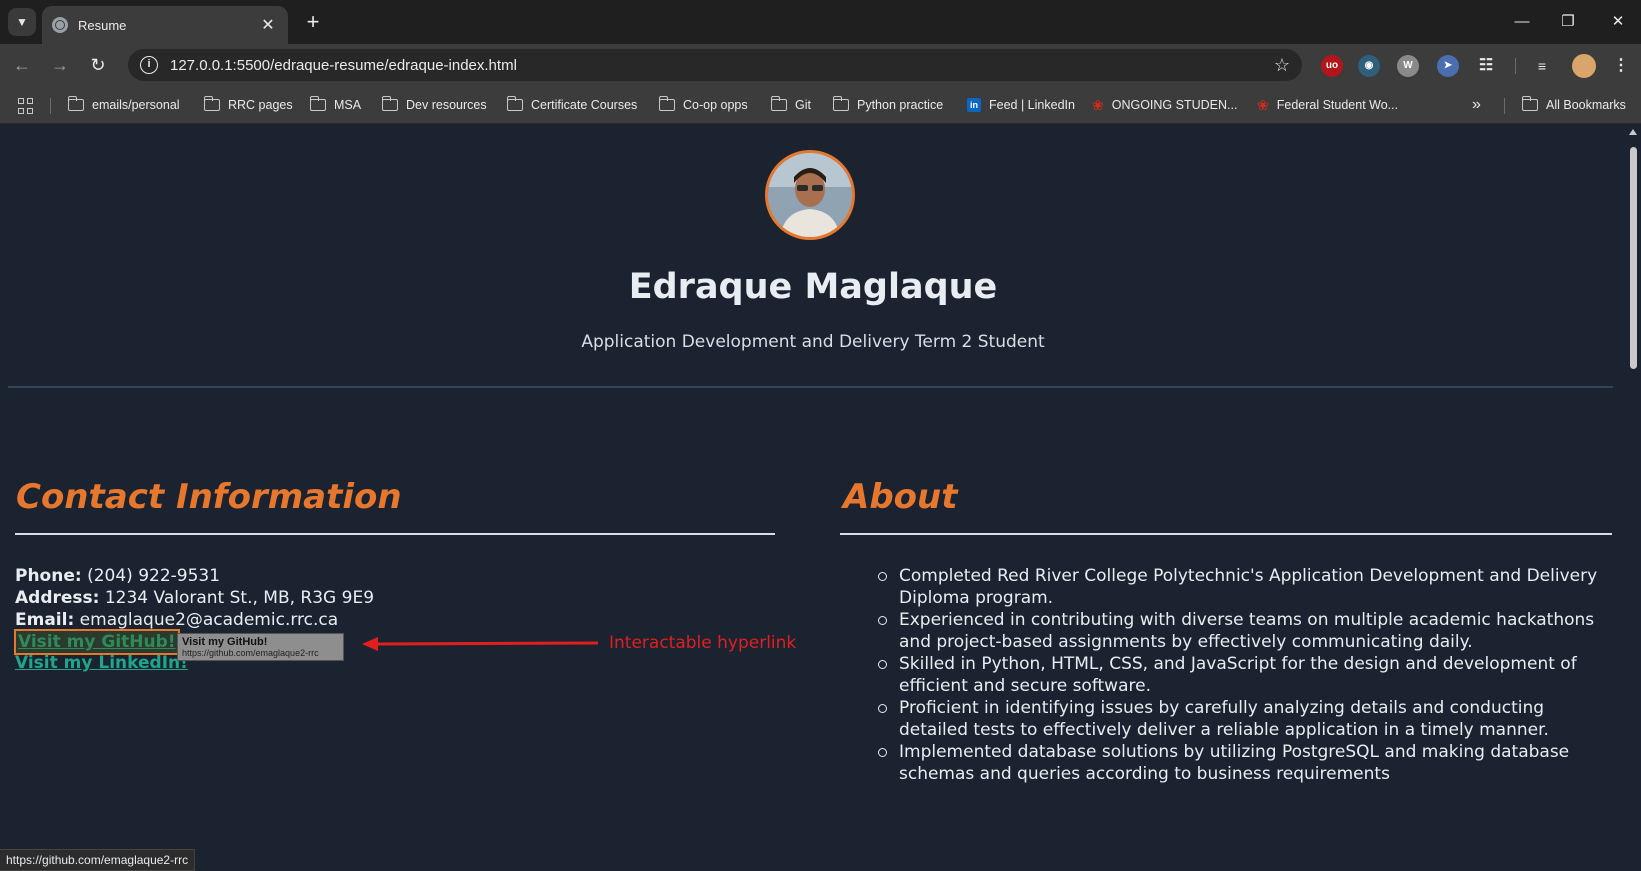 The height and width of the screenshot is (871, 1641). What do you see at coordinates (1573, 105) in the screenshot?
I see `all-bookmarks-button: All Bookmarks` at bounding box center [1573, 105].